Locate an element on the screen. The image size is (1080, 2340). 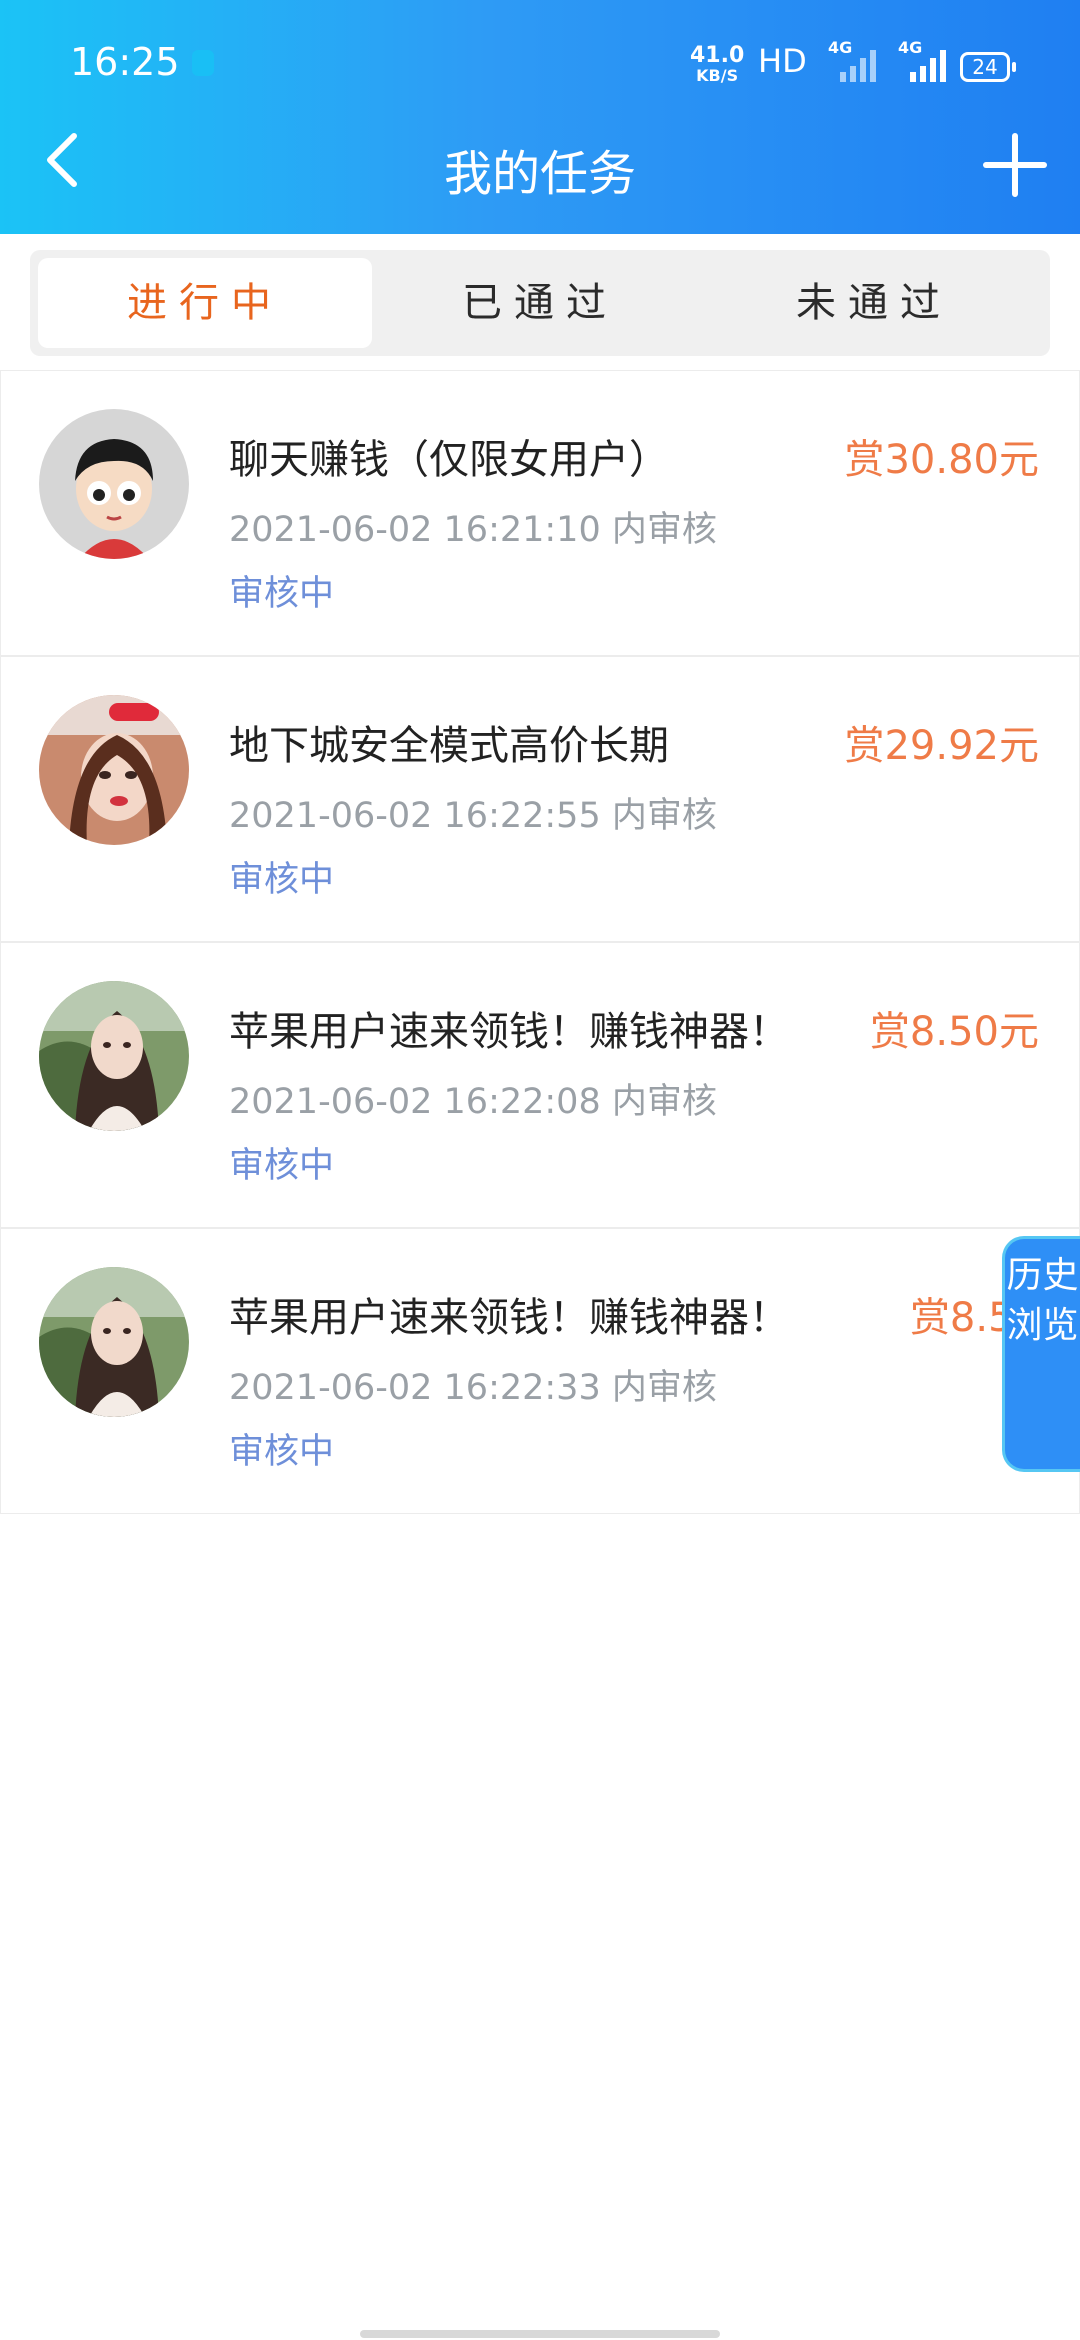
task-deadline: 2021-06-02 16:22:33 内审核 is located at coordinates (473, 1388).